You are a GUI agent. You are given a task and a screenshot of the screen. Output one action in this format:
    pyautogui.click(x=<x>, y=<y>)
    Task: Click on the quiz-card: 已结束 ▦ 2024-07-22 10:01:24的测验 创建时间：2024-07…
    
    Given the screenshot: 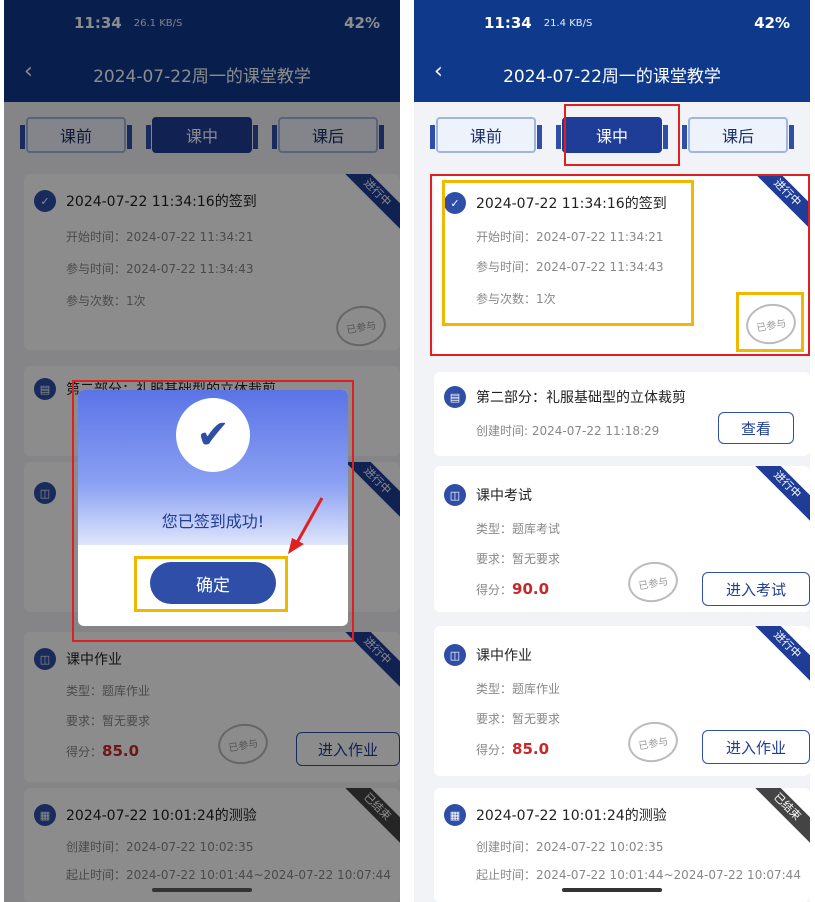 What is the action you would take?
    pyautogui.click(x=622, y=845)
    